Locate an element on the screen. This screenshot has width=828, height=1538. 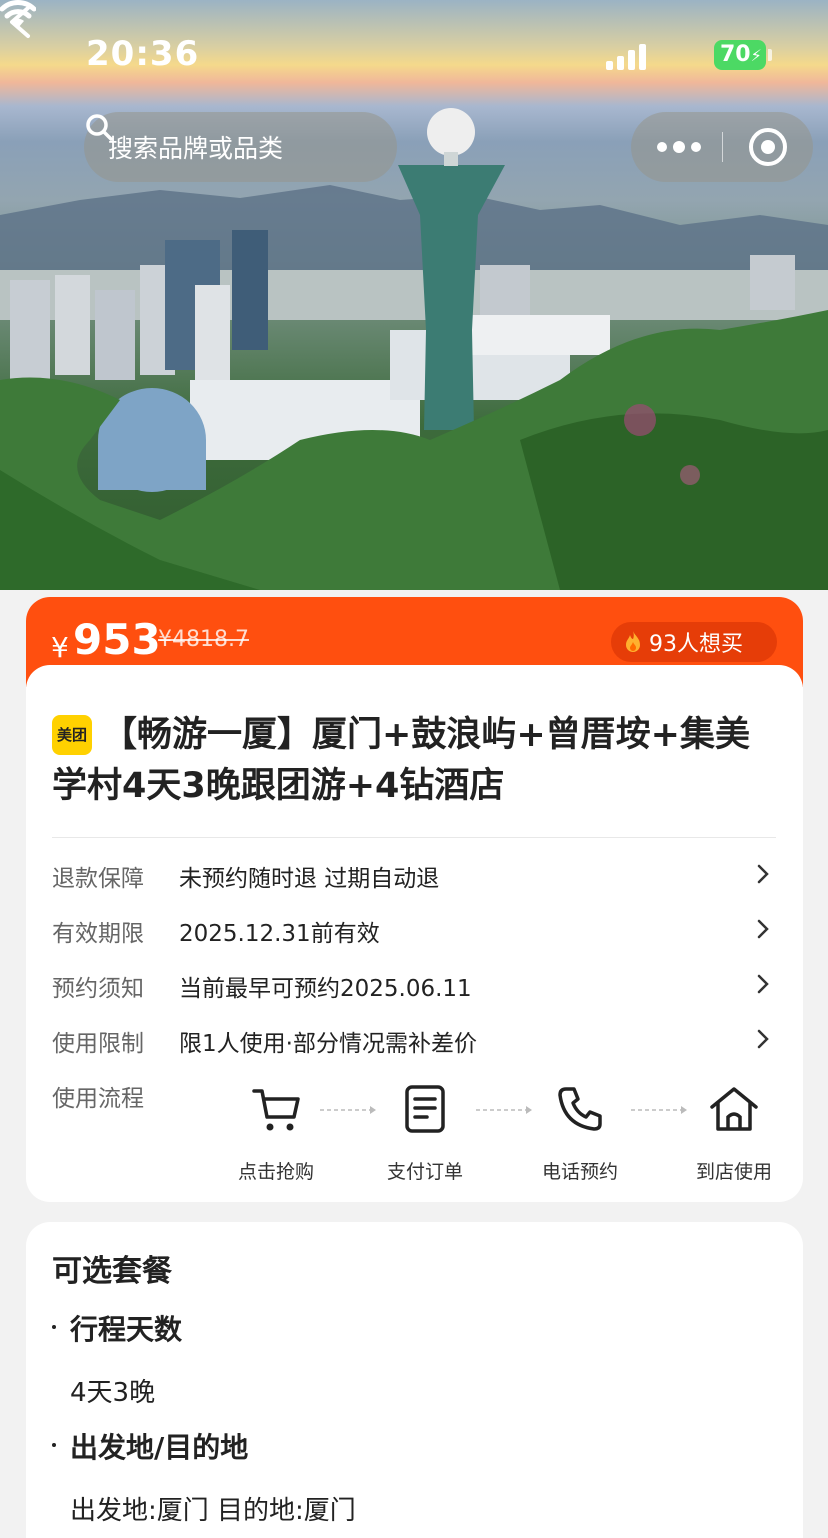
info-label: 有效期限 is located at coordinates (98, 934).